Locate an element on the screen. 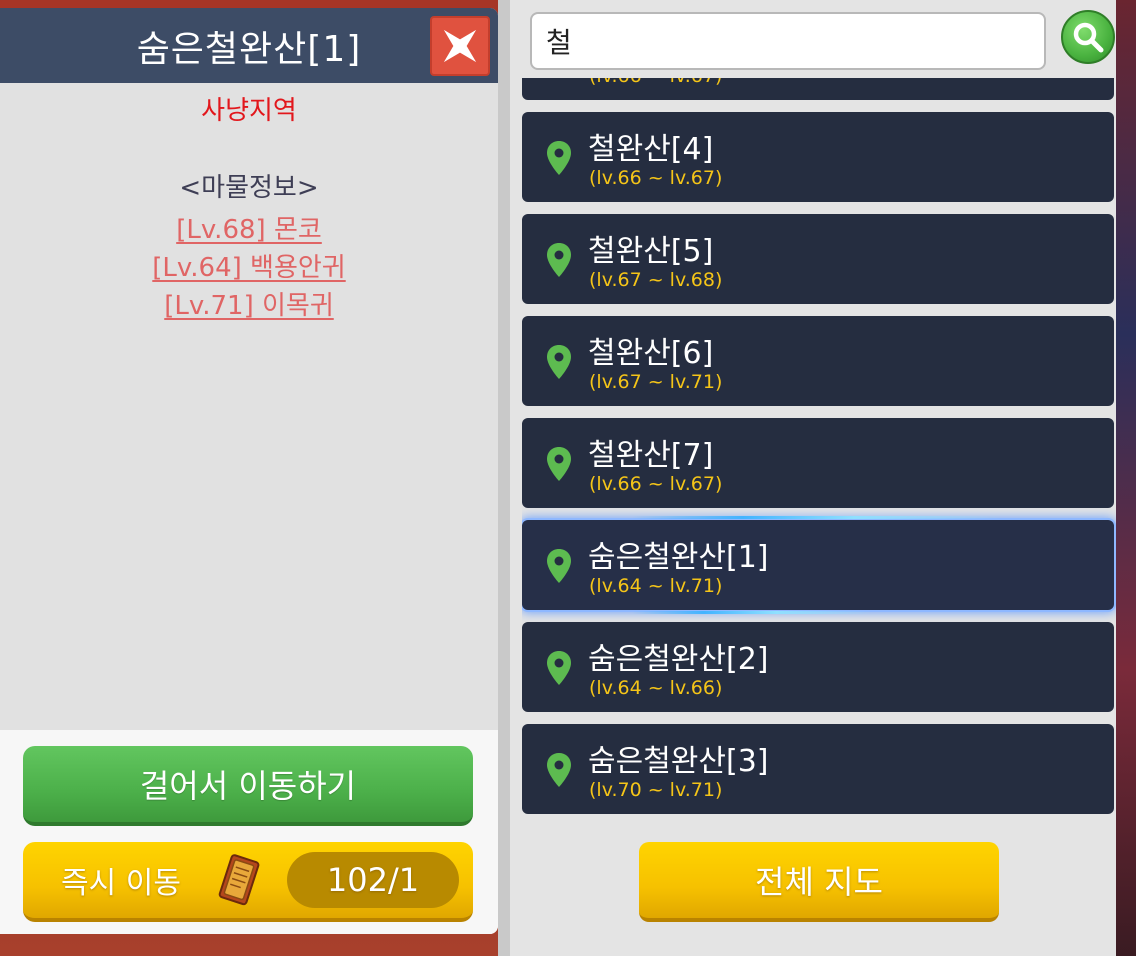  location-list-item: (lv.66 ~ lv.67) is located at coordinates (818, 89).